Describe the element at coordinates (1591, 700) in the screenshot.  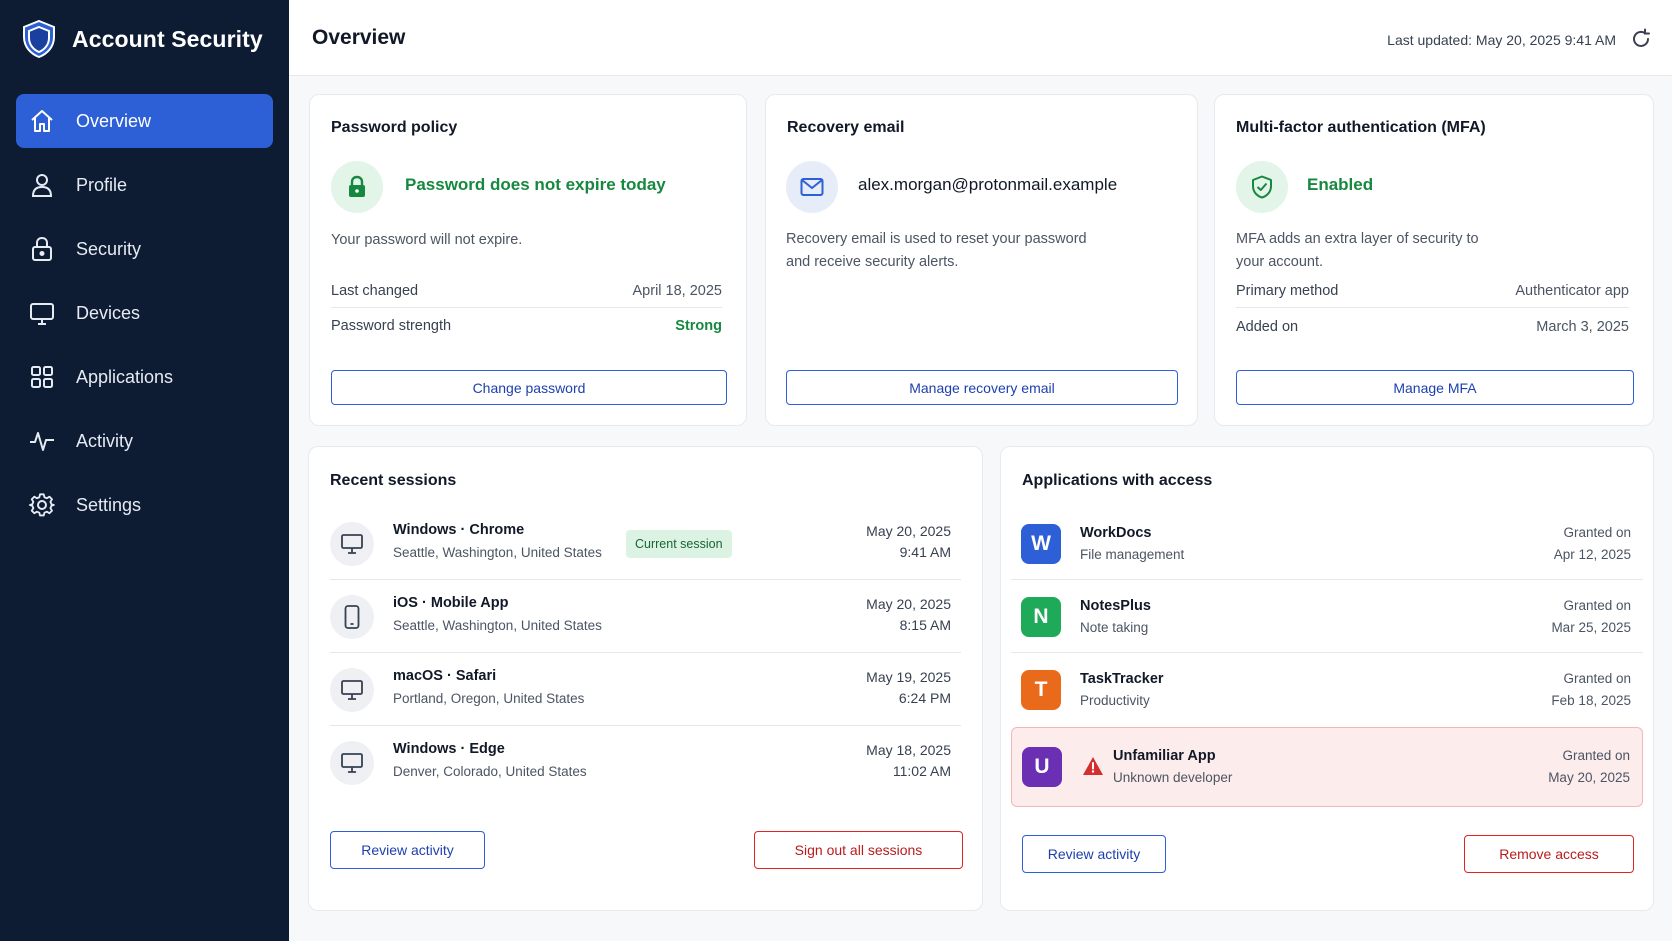
I see `granted-date: Feb 18, 2025` at that location.